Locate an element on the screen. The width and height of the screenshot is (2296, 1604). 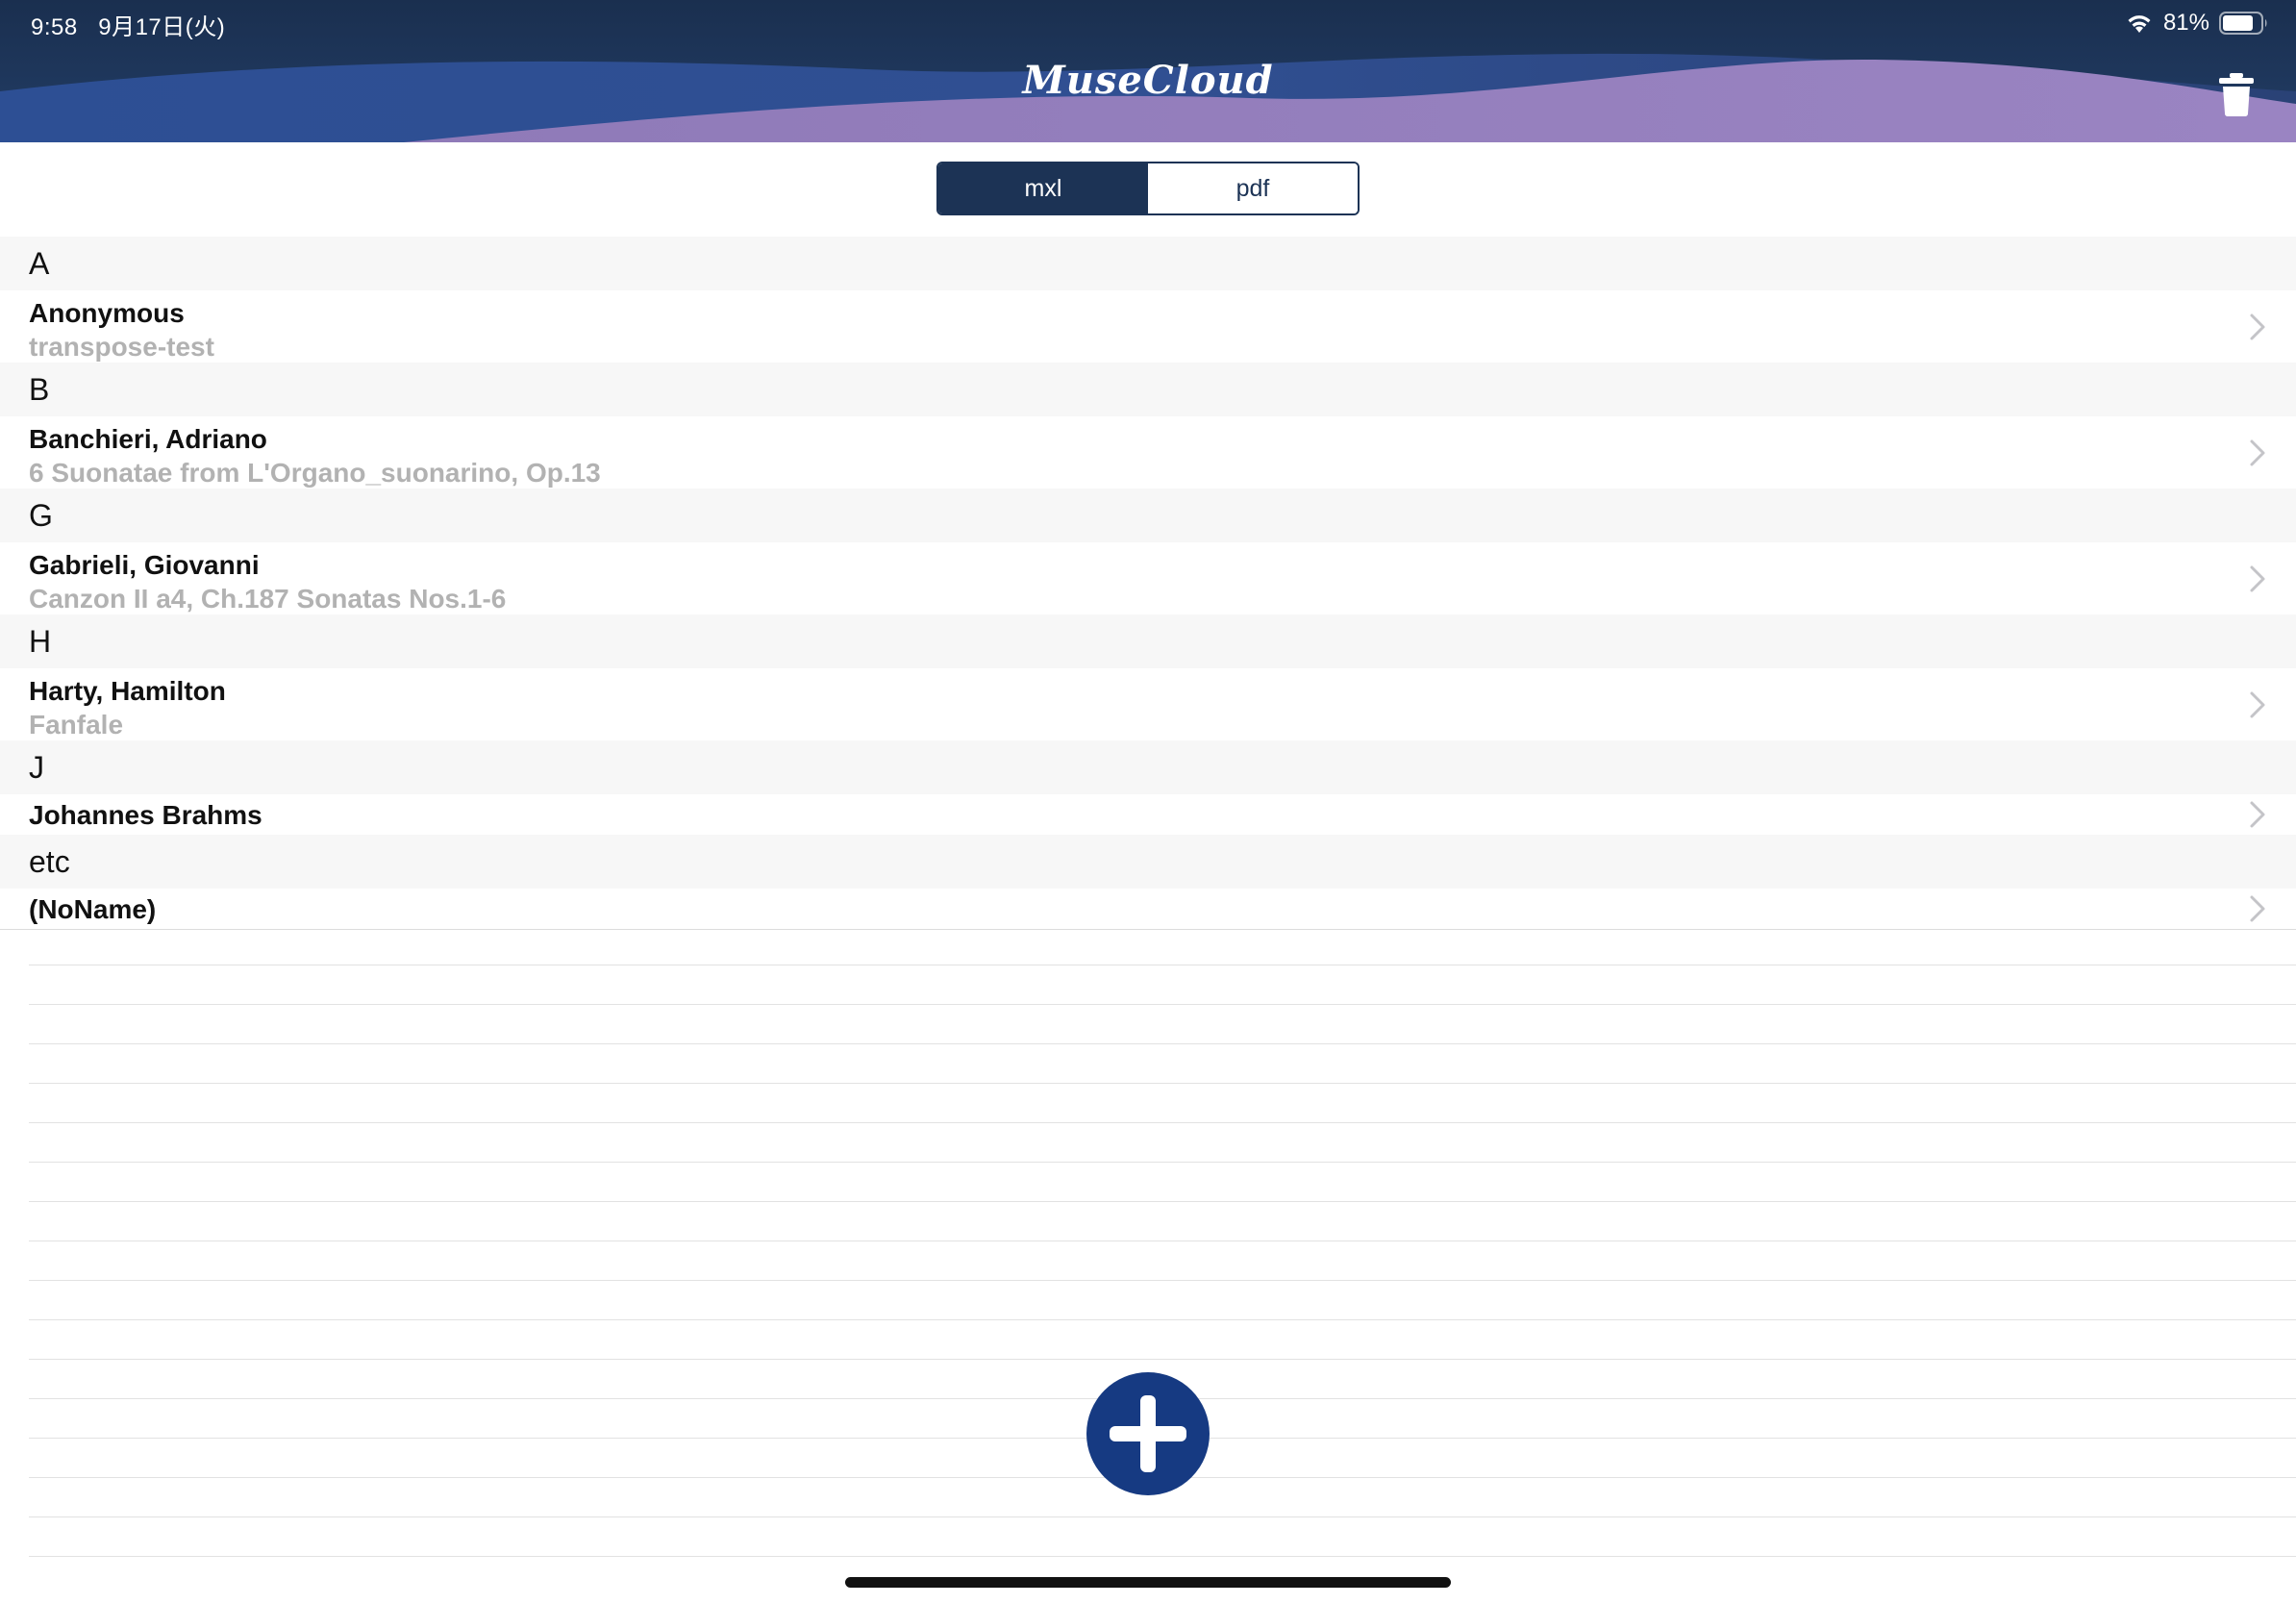
section-header-j: J is located at coordinates (1148, 767).